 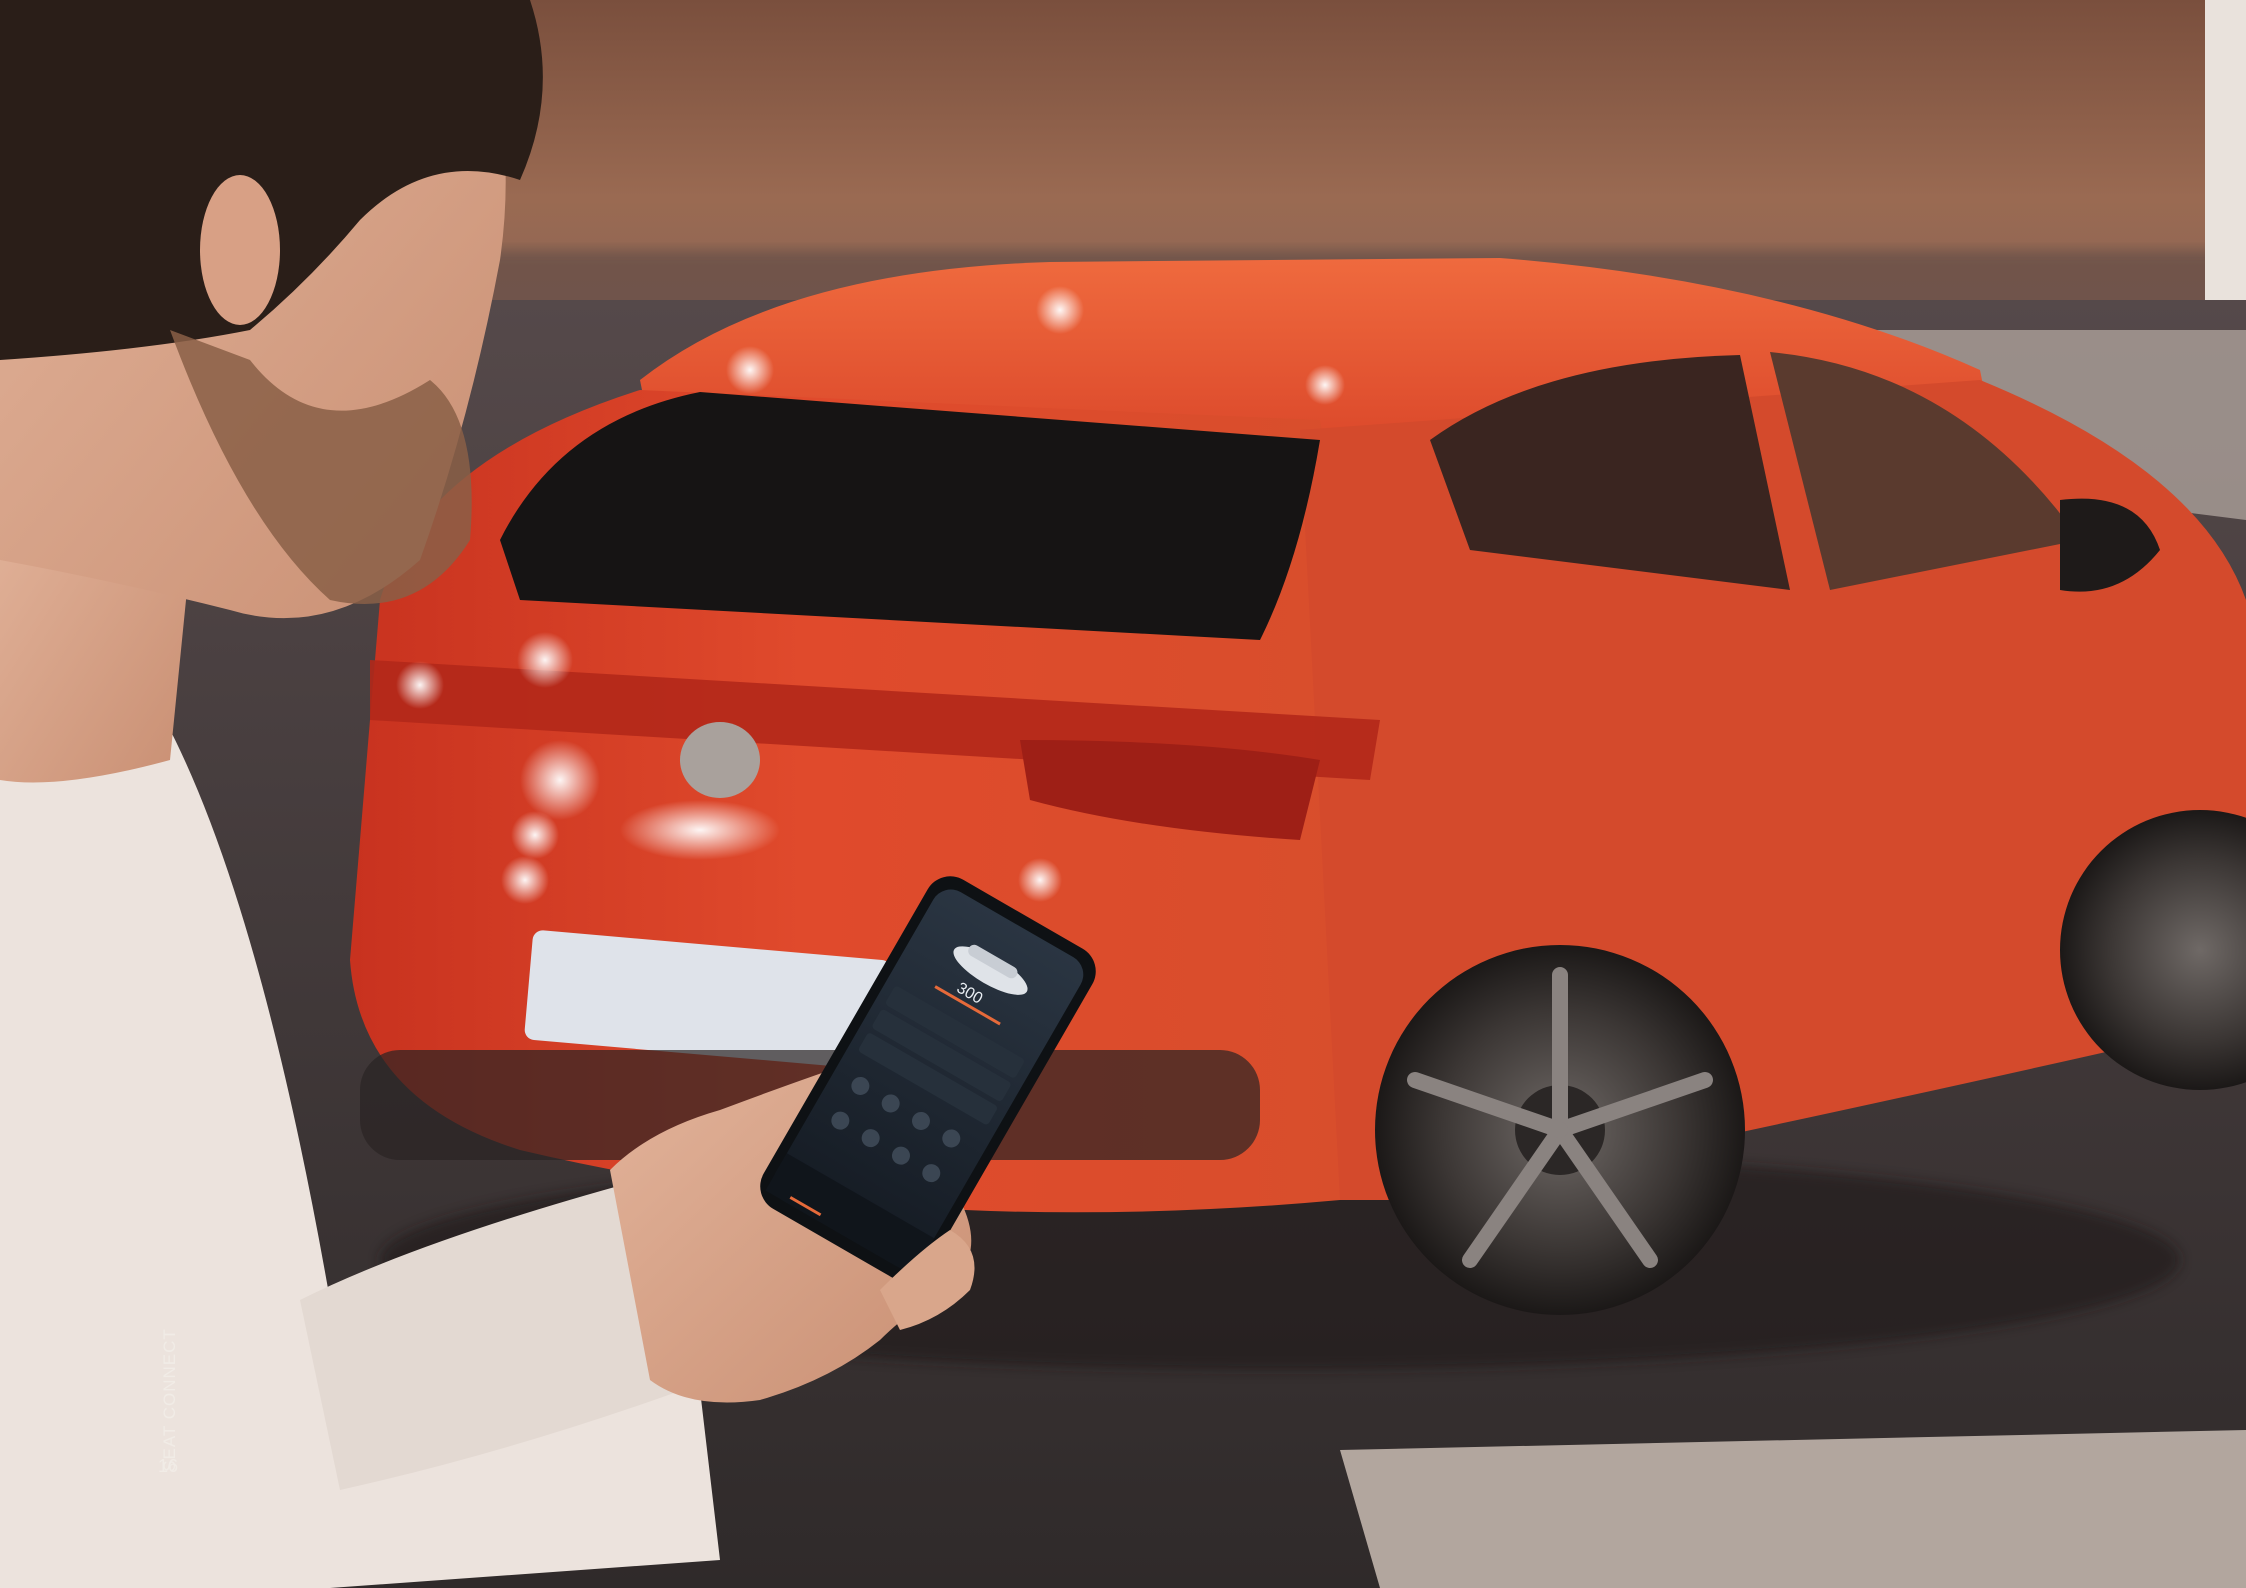 I want to click on sunlit-ground, so click(x=1793, y=1509).